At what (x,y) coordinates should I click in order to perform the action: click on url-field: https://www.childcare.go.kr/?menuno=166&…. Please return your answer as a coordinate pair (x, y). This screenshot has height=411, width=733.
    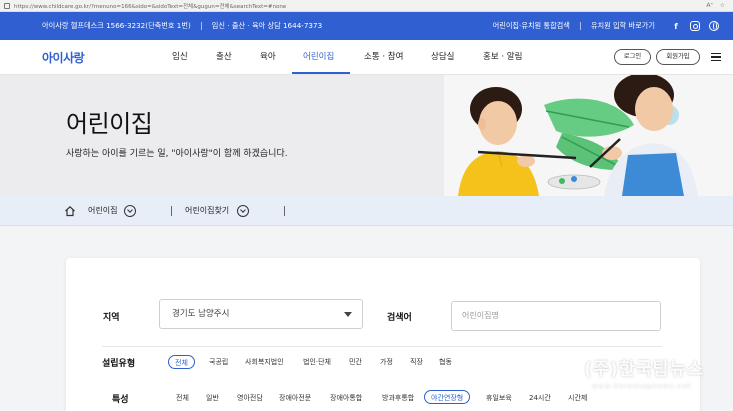
    Looking at the image, I should click on (360, 6).